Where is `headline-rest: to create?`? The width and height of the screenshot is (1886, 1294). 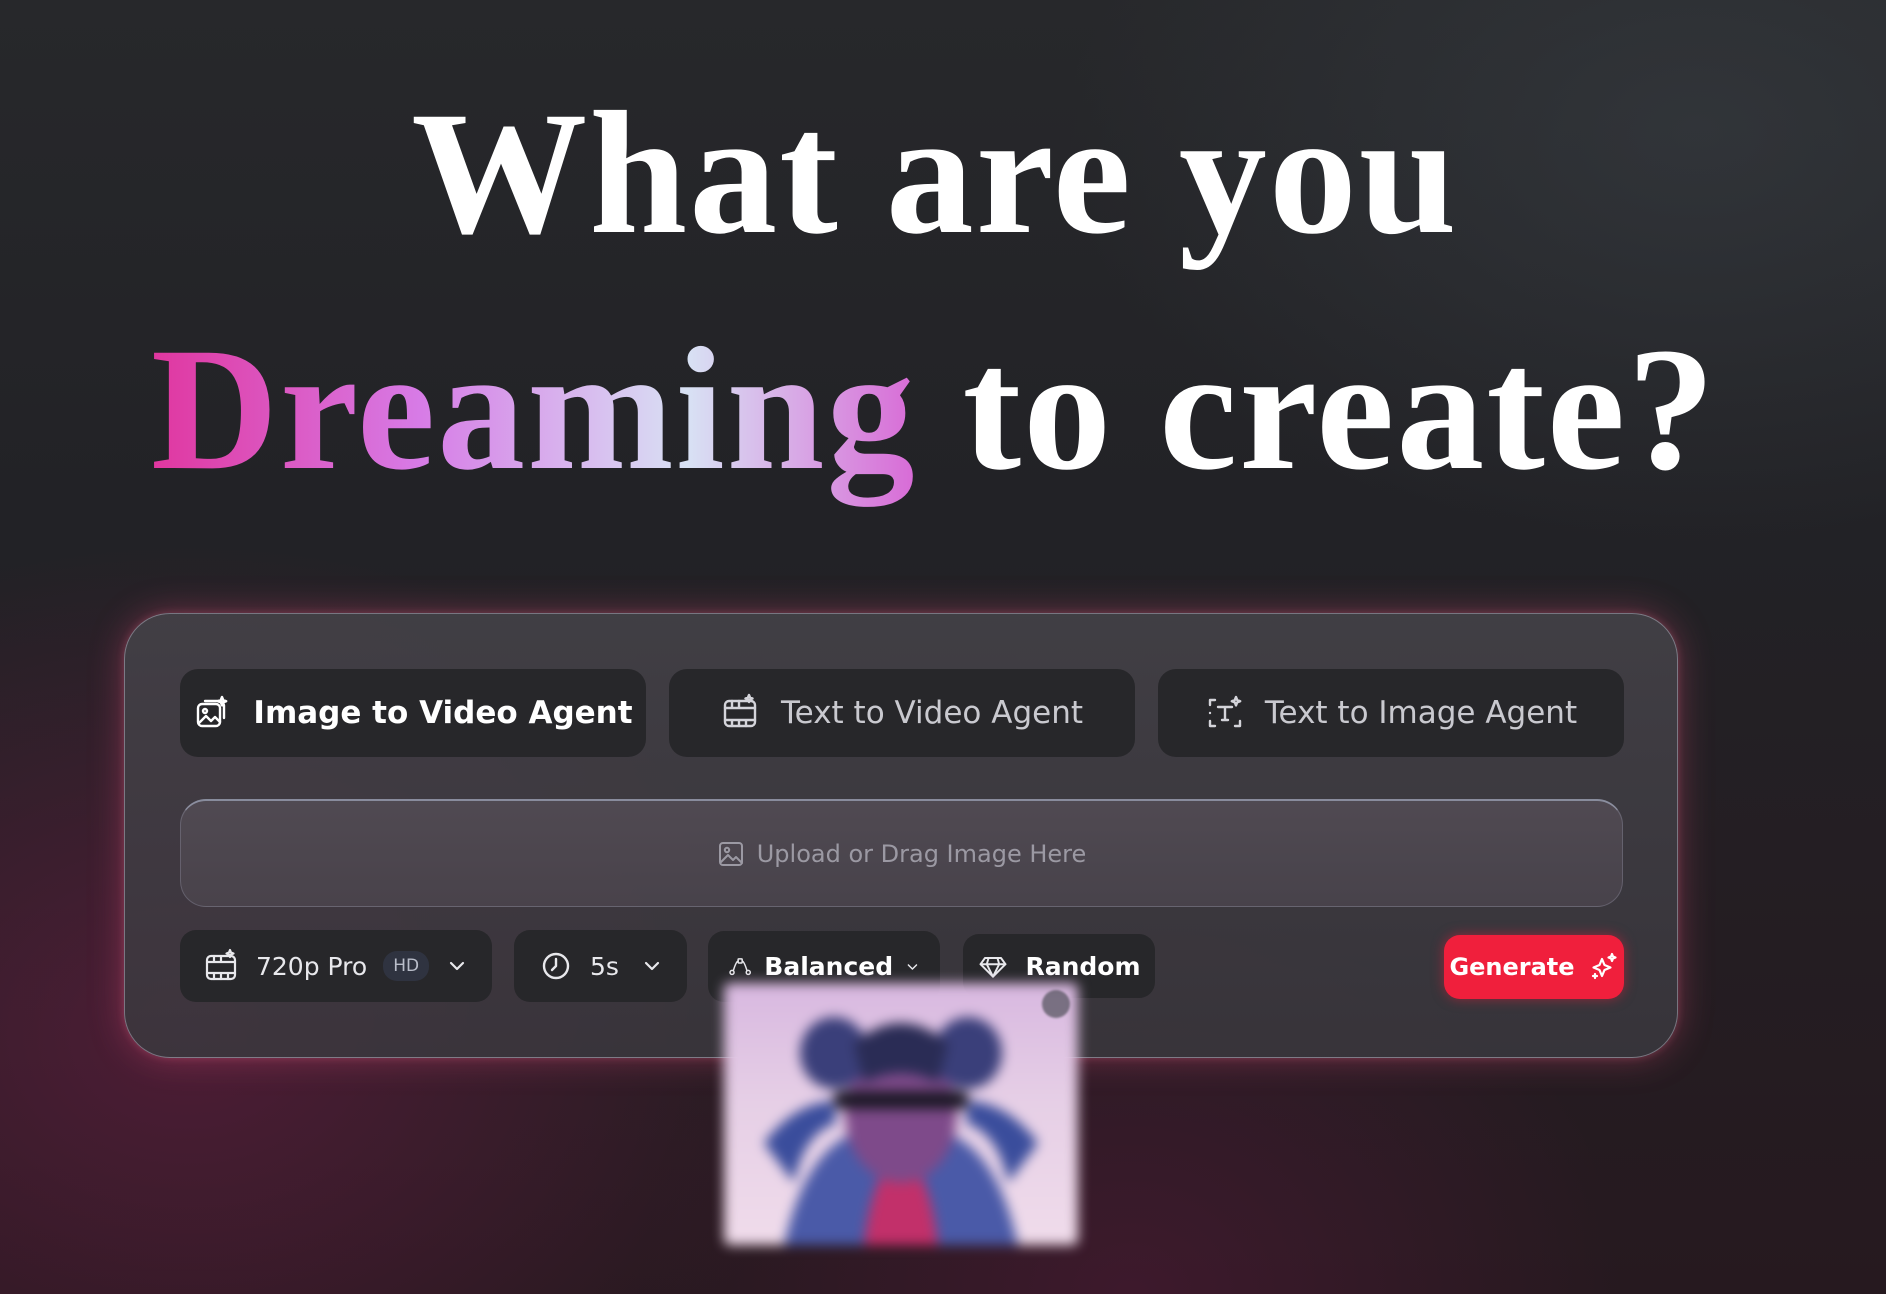
headline-rest: to create? is located at coordinates (1317, 409).